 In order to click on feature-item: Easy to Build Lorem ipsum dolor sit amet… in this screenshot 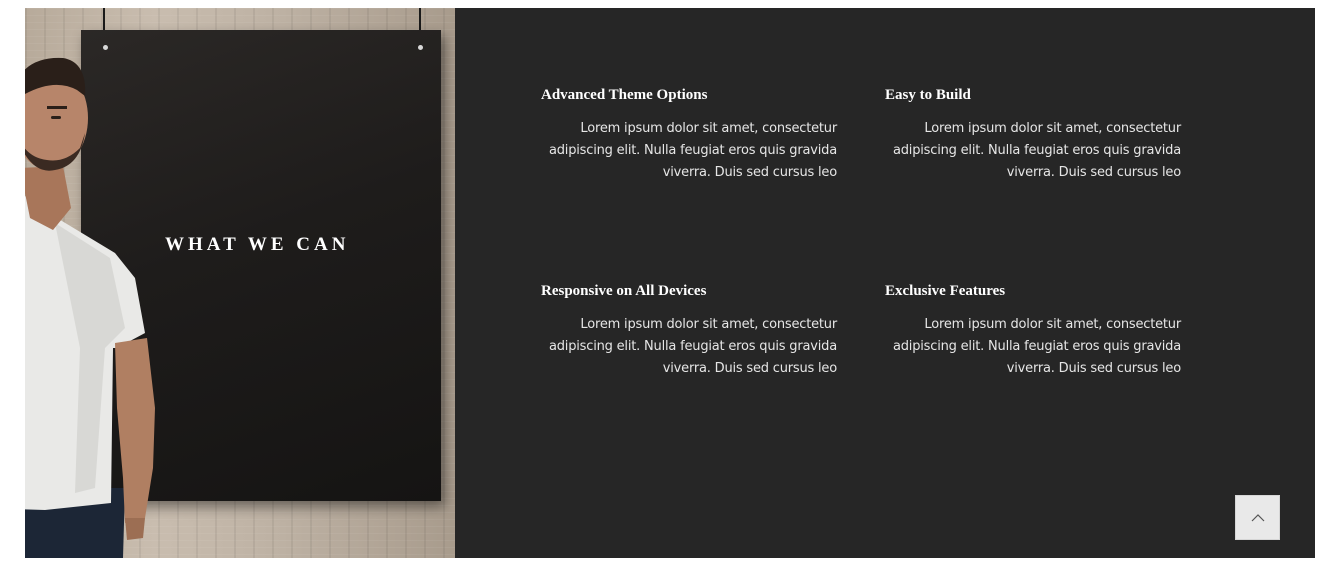, I will do `click(1033, 135)`.